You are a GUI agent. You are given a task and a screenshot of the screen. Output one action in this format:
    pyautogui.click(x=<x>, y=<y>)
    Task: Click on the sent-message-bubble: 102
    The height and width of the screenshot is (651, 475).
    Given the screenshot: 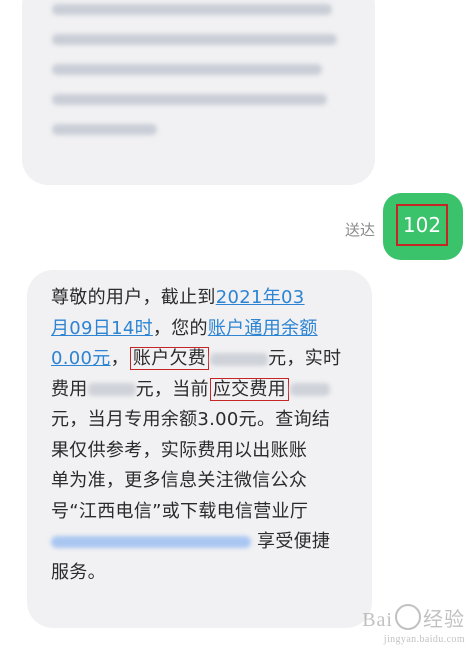 What is the action you would take?
    pyautogui.click(x=423, y=226)
    